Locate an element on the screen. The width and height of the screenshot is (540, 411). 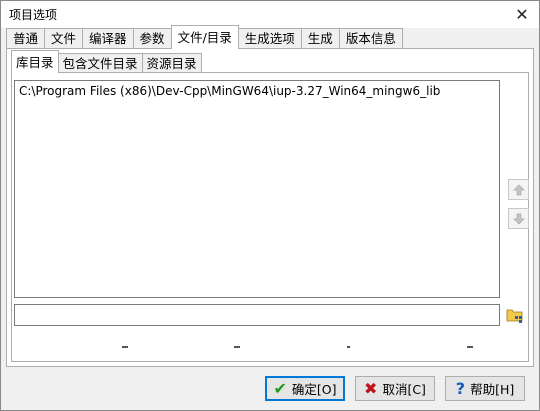
move-down-button is located at coordinates (518, 218).